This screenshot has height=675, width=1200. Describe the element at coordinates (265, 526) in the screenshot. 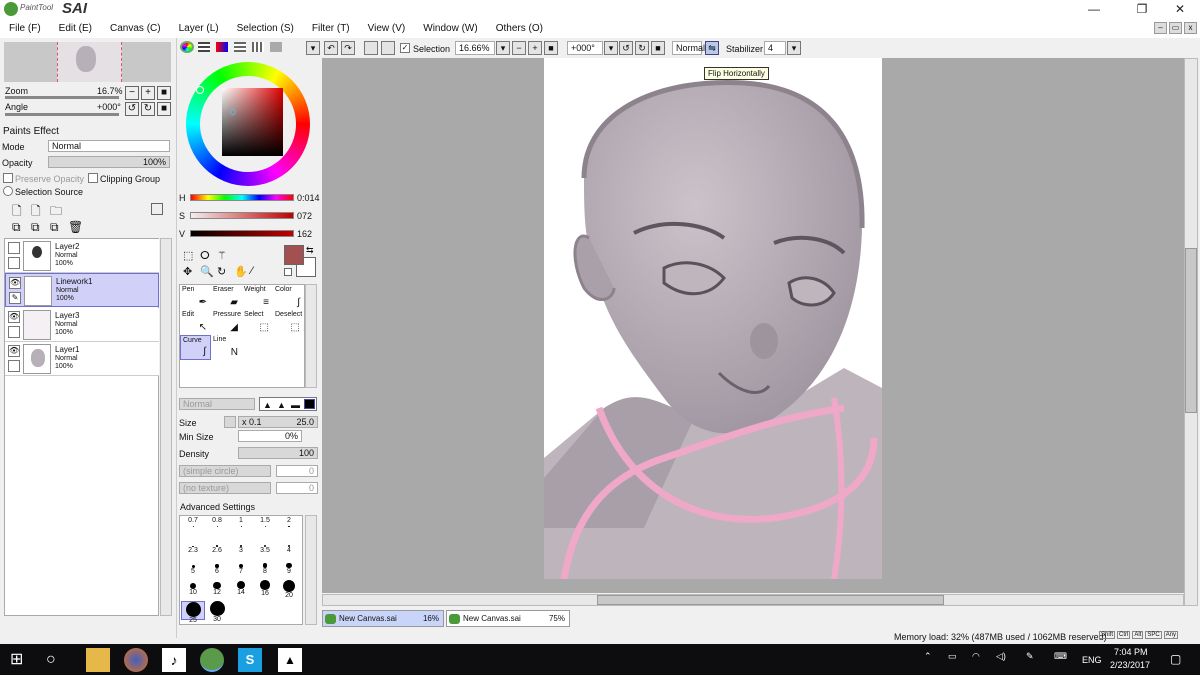

I see `brush-size-preset: 1.5` at that location.